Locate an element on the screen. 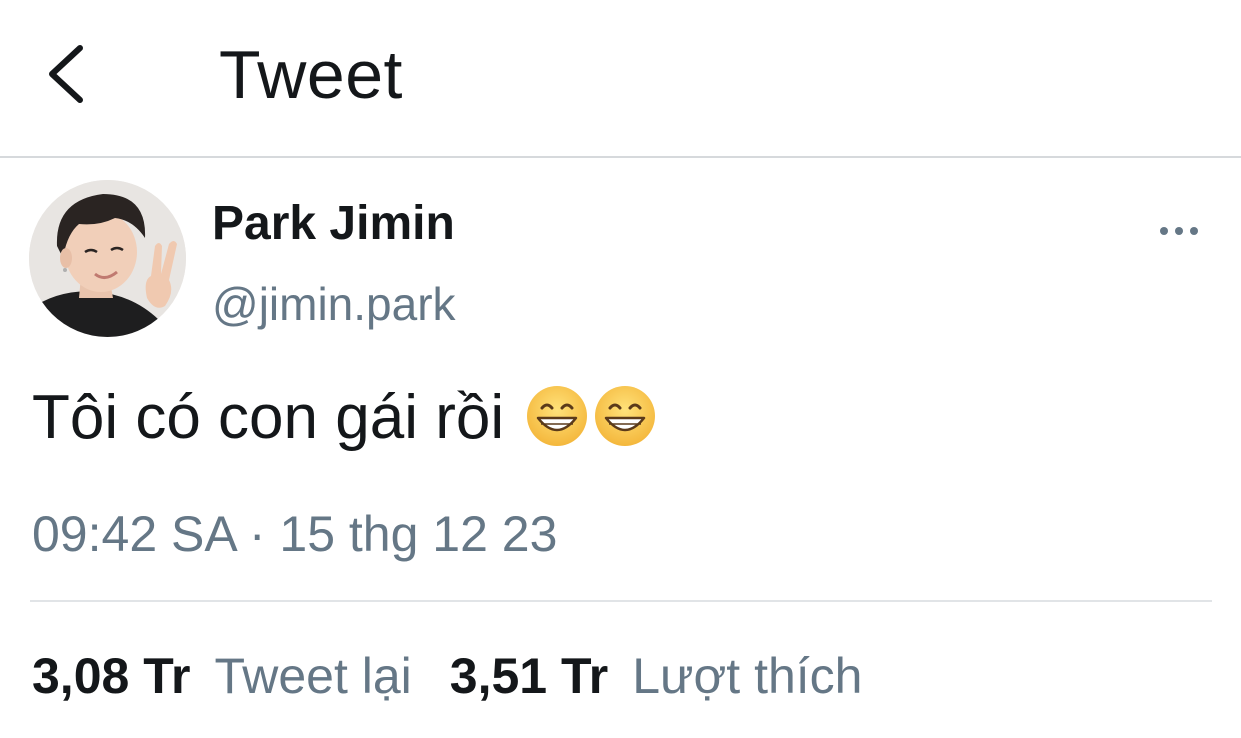 Image resolution: width=1241 pixels, height=738 pixels. tweet-text-content: Tôi có con gái rồi is located at coordinates (268, 417).